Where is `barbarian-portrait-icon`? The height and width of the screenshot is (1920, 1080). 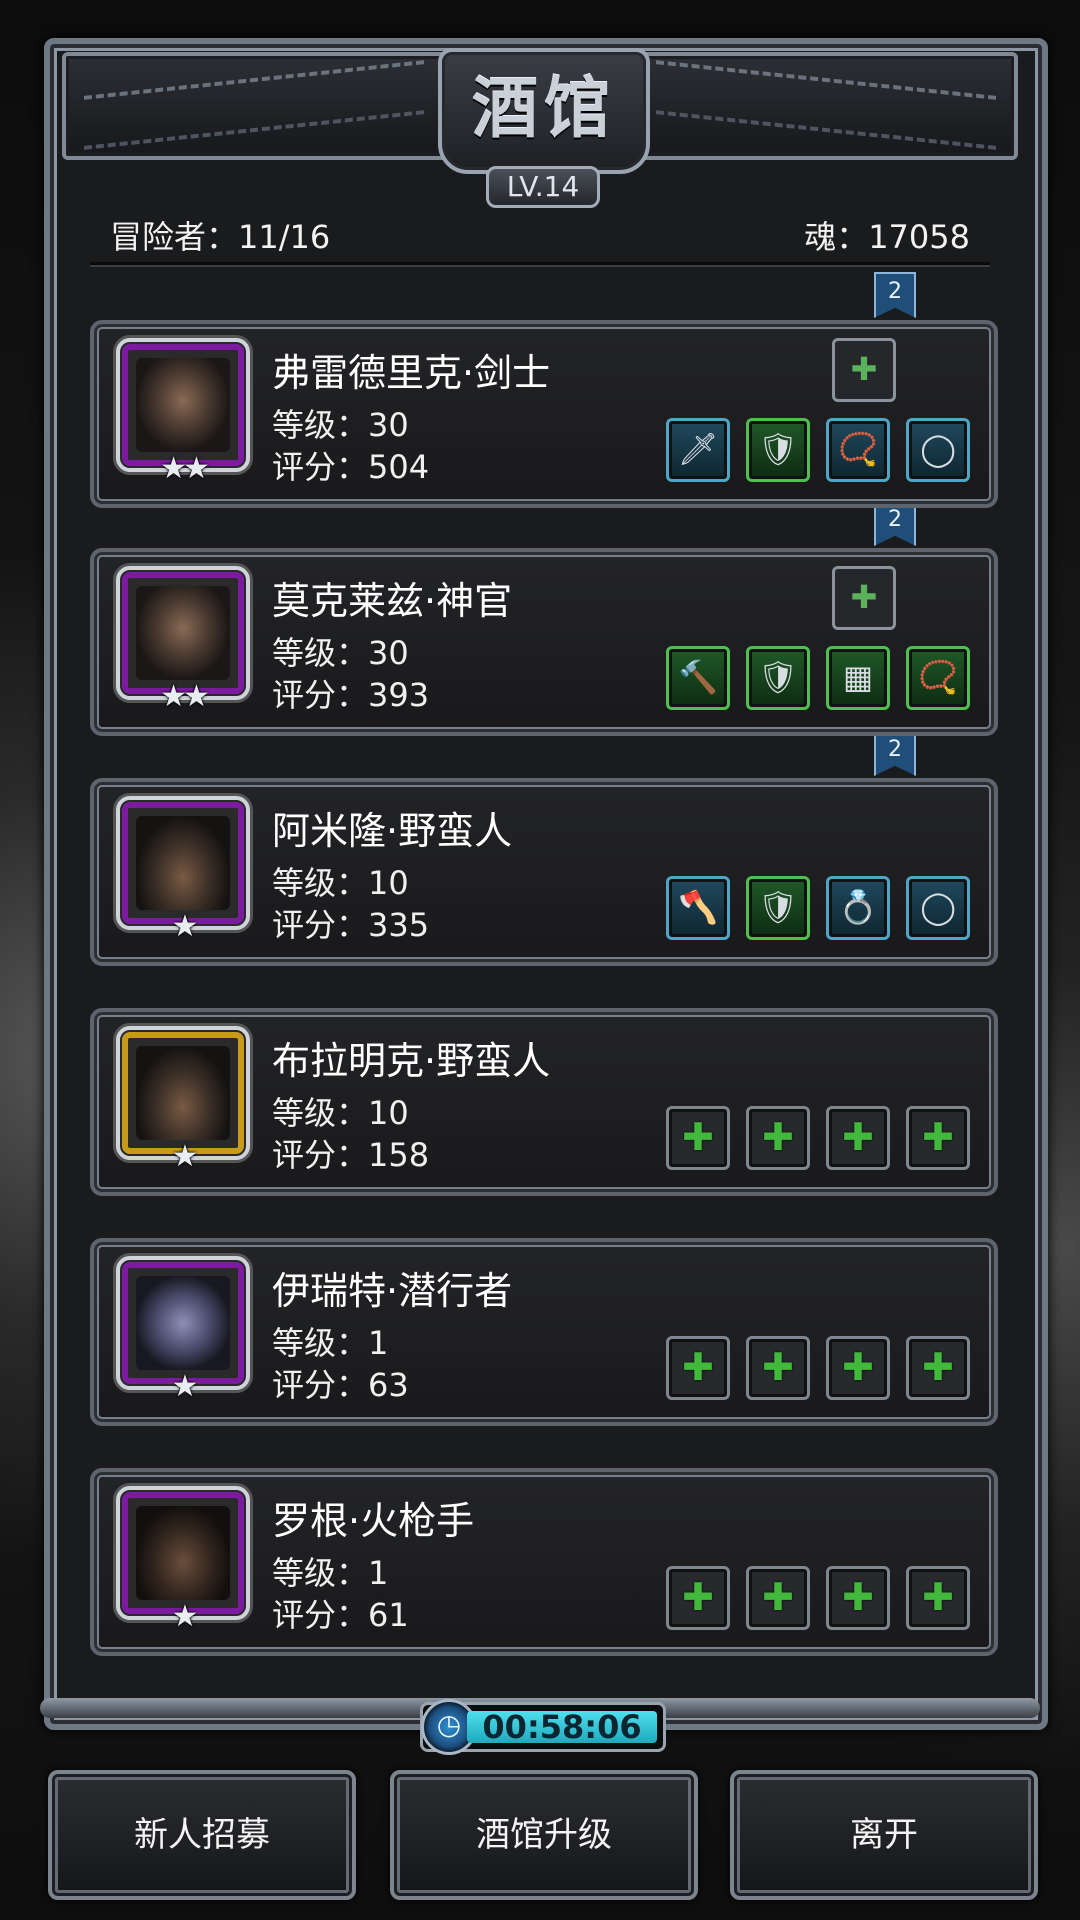
barbarian-portrait-icon is located at coordinates (183, 1093).